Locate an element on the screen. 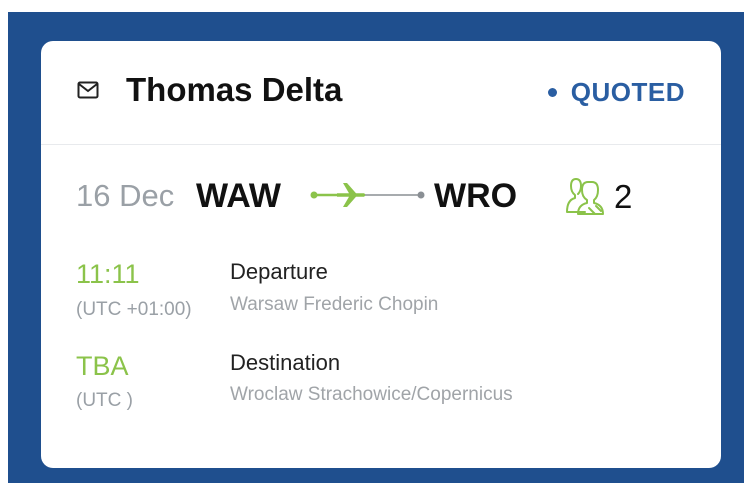  departure-label: Departure is located at coordinates (279, 271).